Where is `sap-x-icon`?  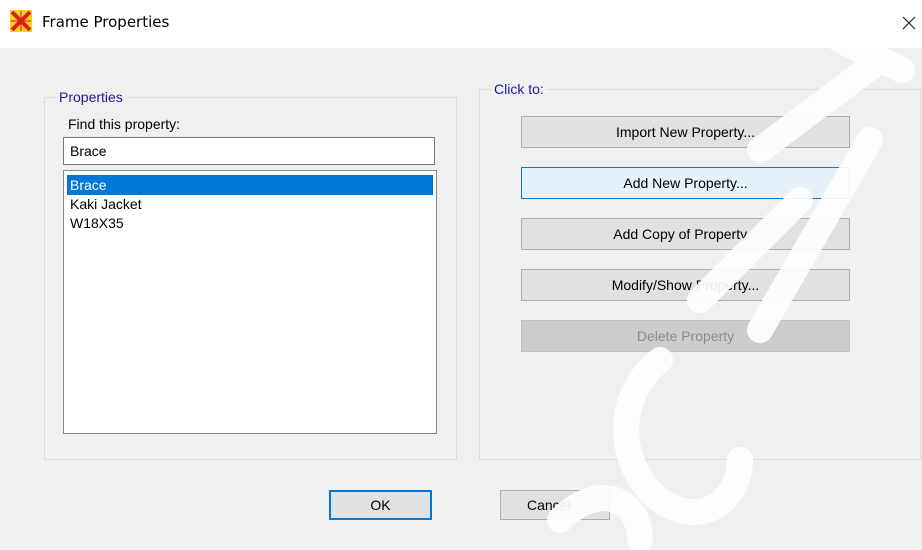 sap-x-icon is located at coordinates (21, 21).